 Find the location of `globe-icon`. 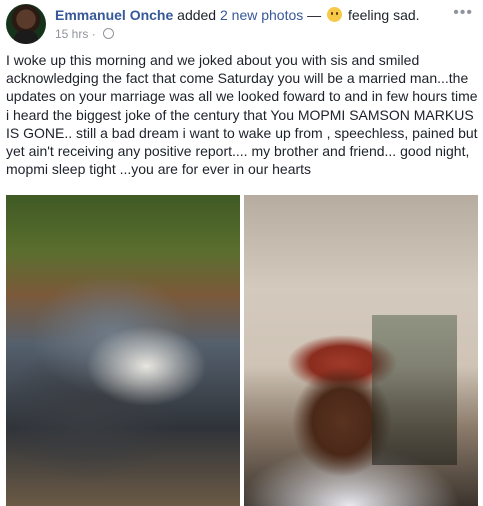

globe-icon is located at coordinates (109, 33).